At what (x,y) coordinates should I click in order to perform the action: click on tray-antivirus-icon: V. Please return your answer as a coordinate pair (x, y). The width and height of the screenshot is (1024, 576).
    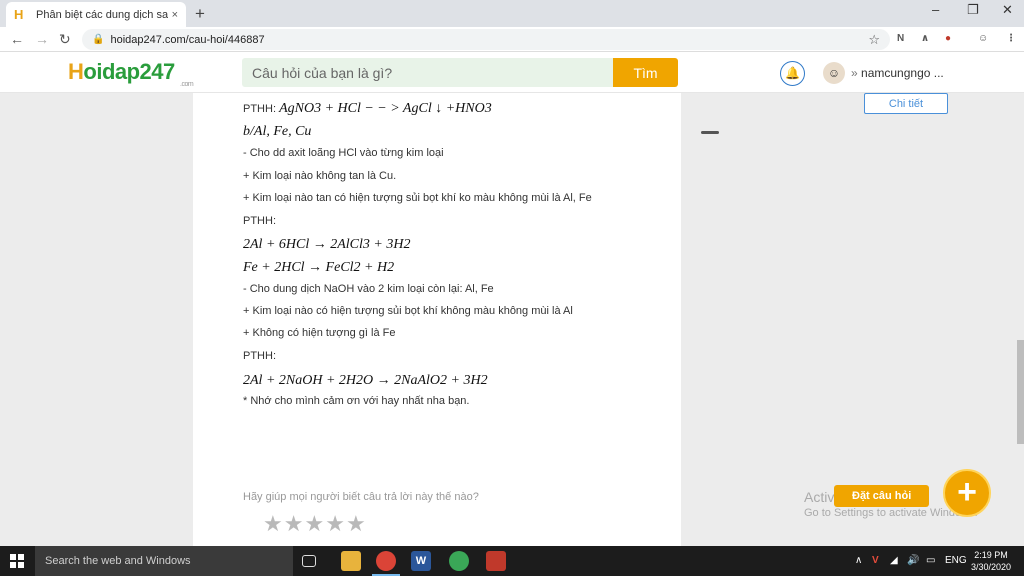
    Looking at the image, I should click on (875, 560).